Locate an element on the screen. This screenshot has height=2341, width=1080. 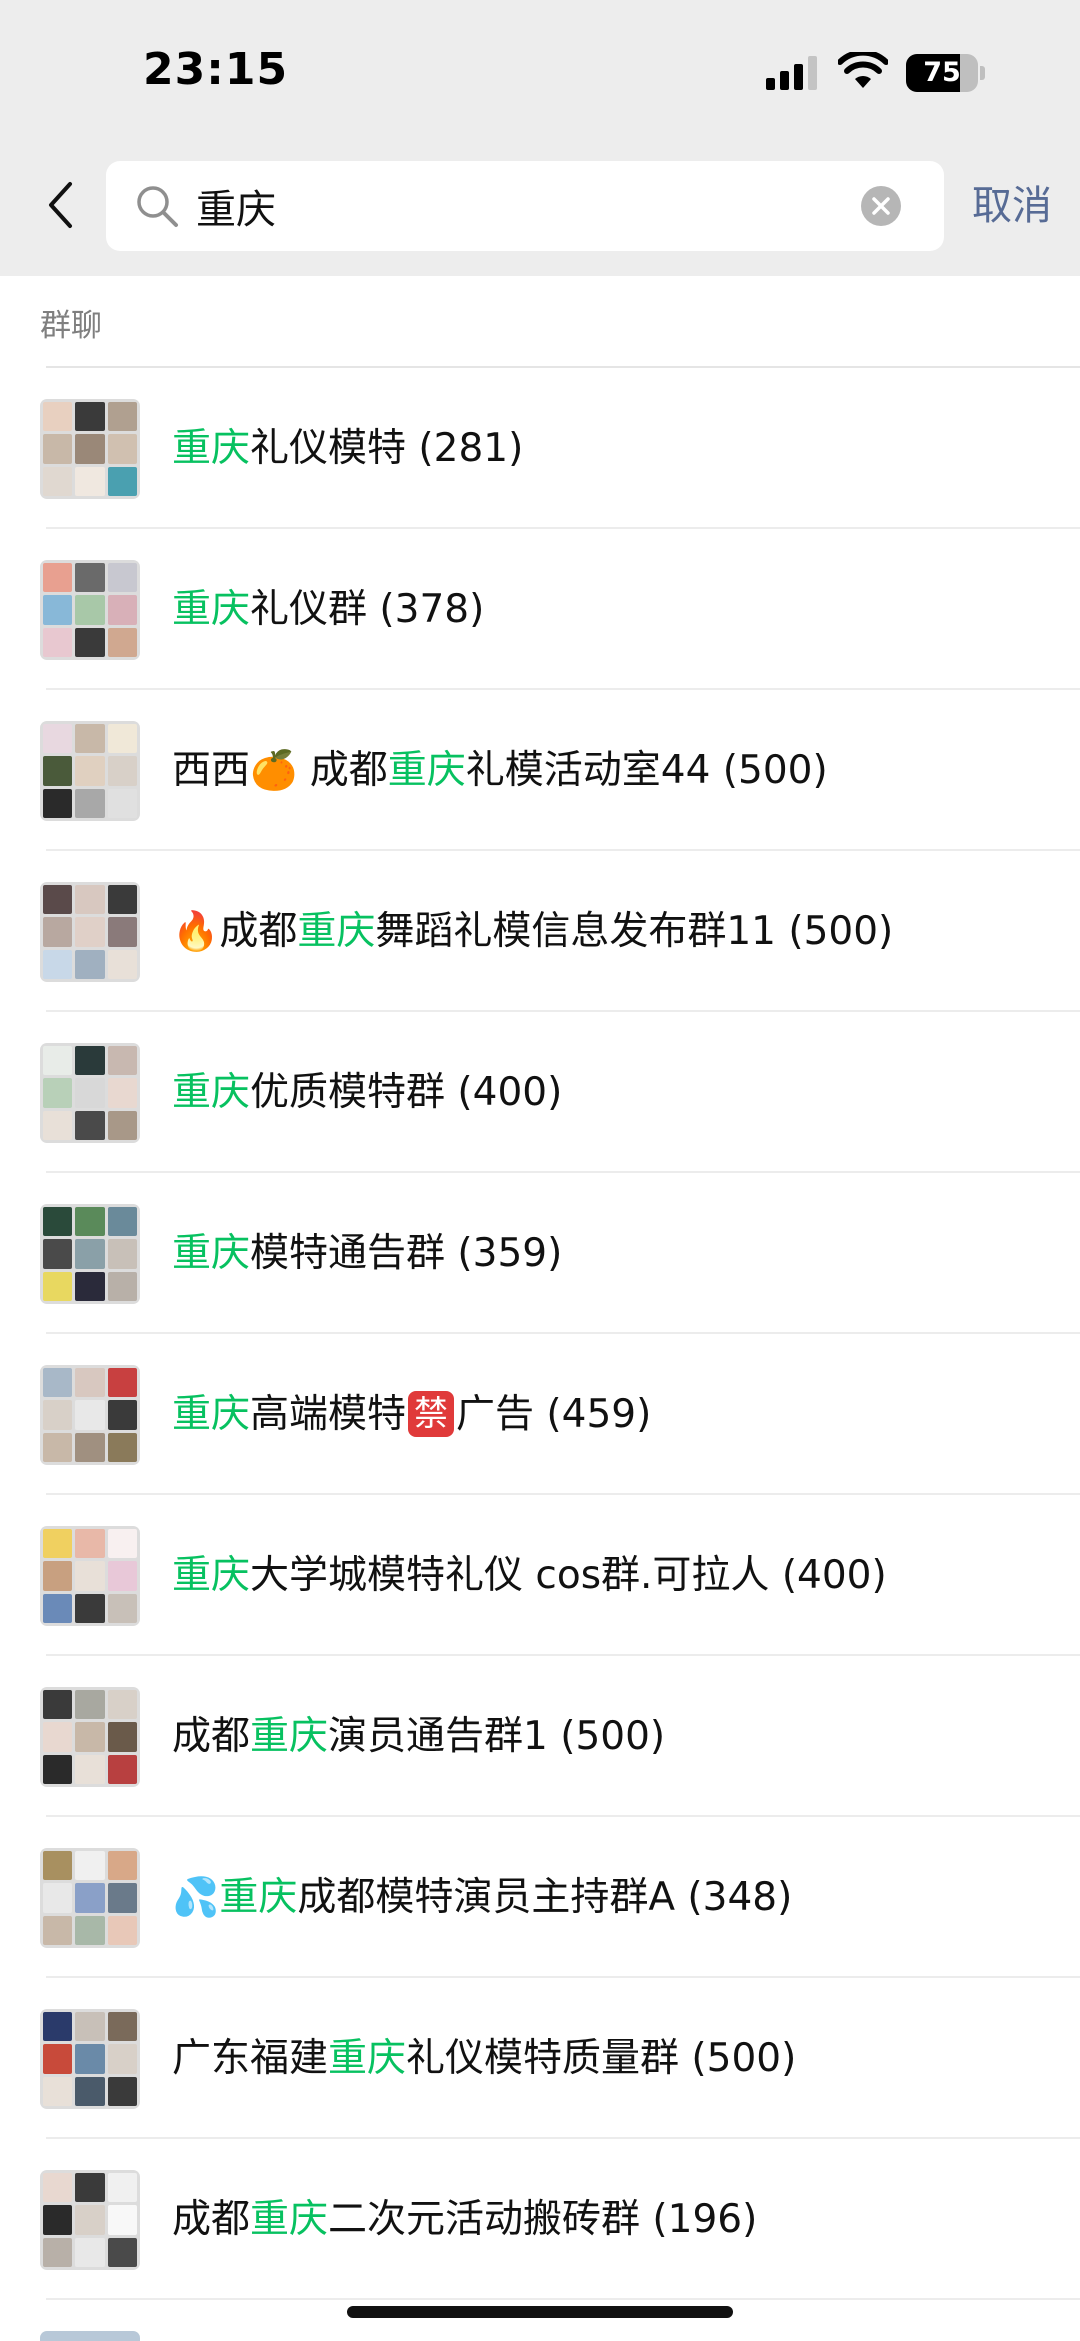
group-title: 成都重庆二次元活动搬砖群 (196) is located at coordinates (464, 2219).